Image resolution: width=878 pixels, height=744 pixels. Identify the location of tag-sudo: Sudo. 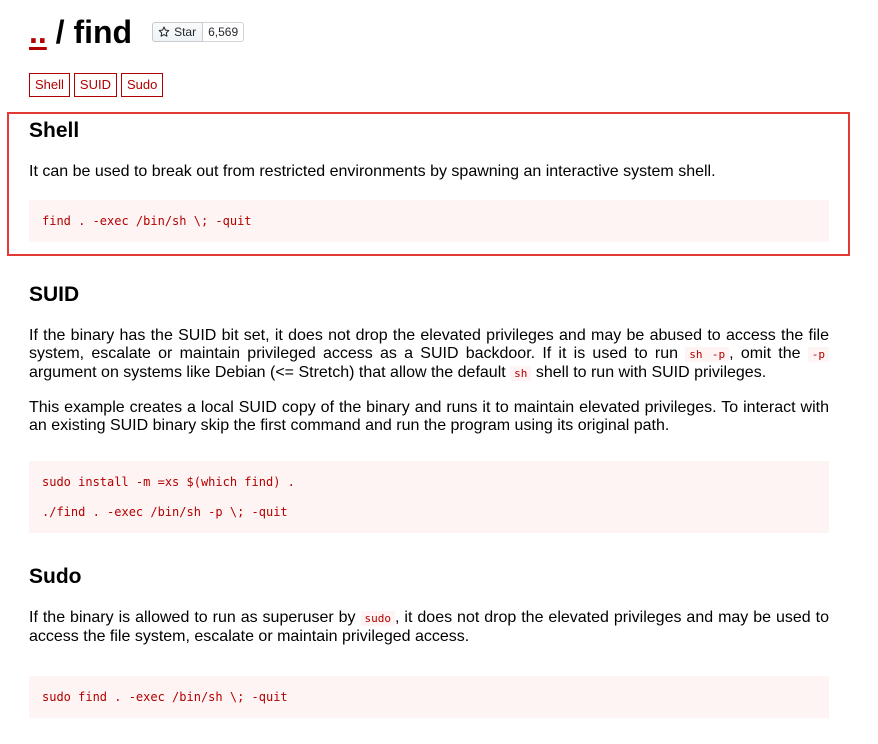
(142, 85).